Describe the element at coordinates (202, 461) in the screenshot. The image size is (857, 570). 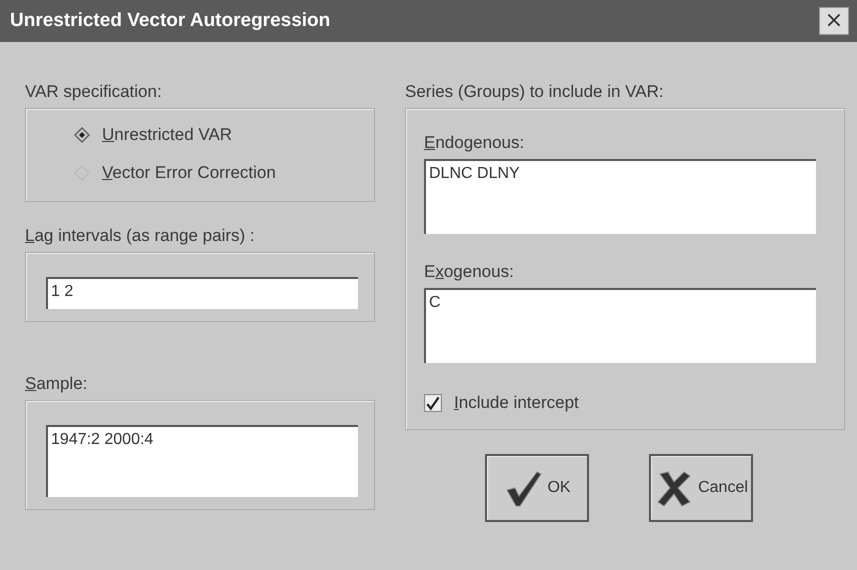
I see `sample-field: 1947:2 2000:4` at that location.